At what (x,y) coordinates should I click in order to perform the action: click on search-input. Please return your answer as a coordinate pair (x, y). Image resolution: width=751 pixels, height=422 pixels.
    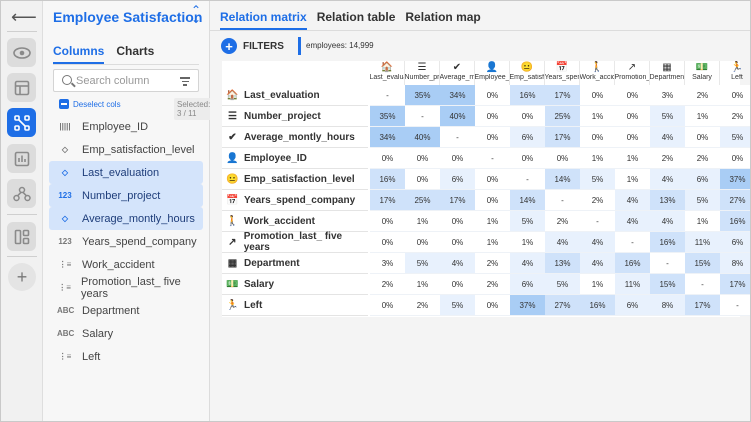
    Looking at the image, I should click on (126, 81).